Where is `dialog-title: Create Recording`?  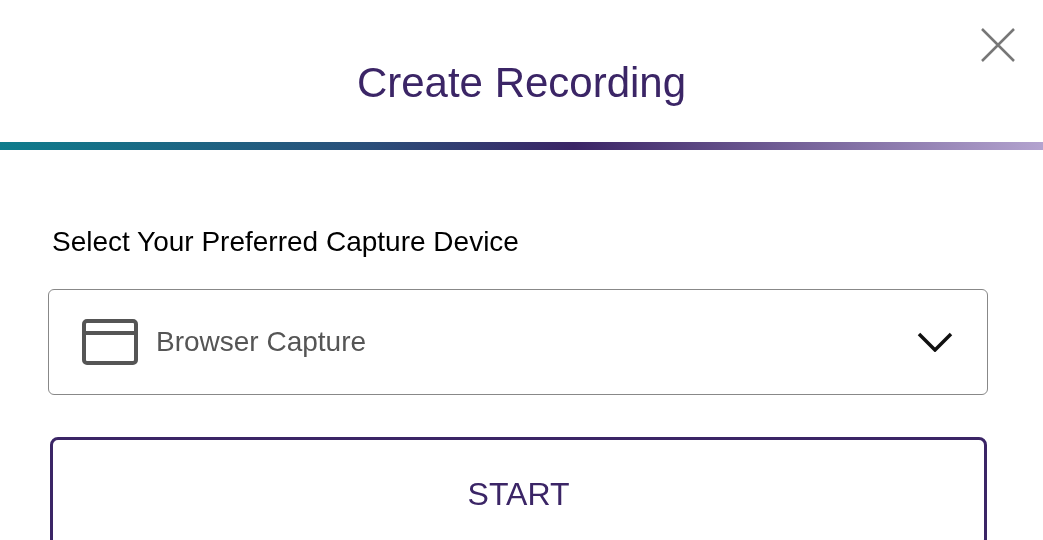
dialog-title: Create Recording is located at coordinates (521, 83).